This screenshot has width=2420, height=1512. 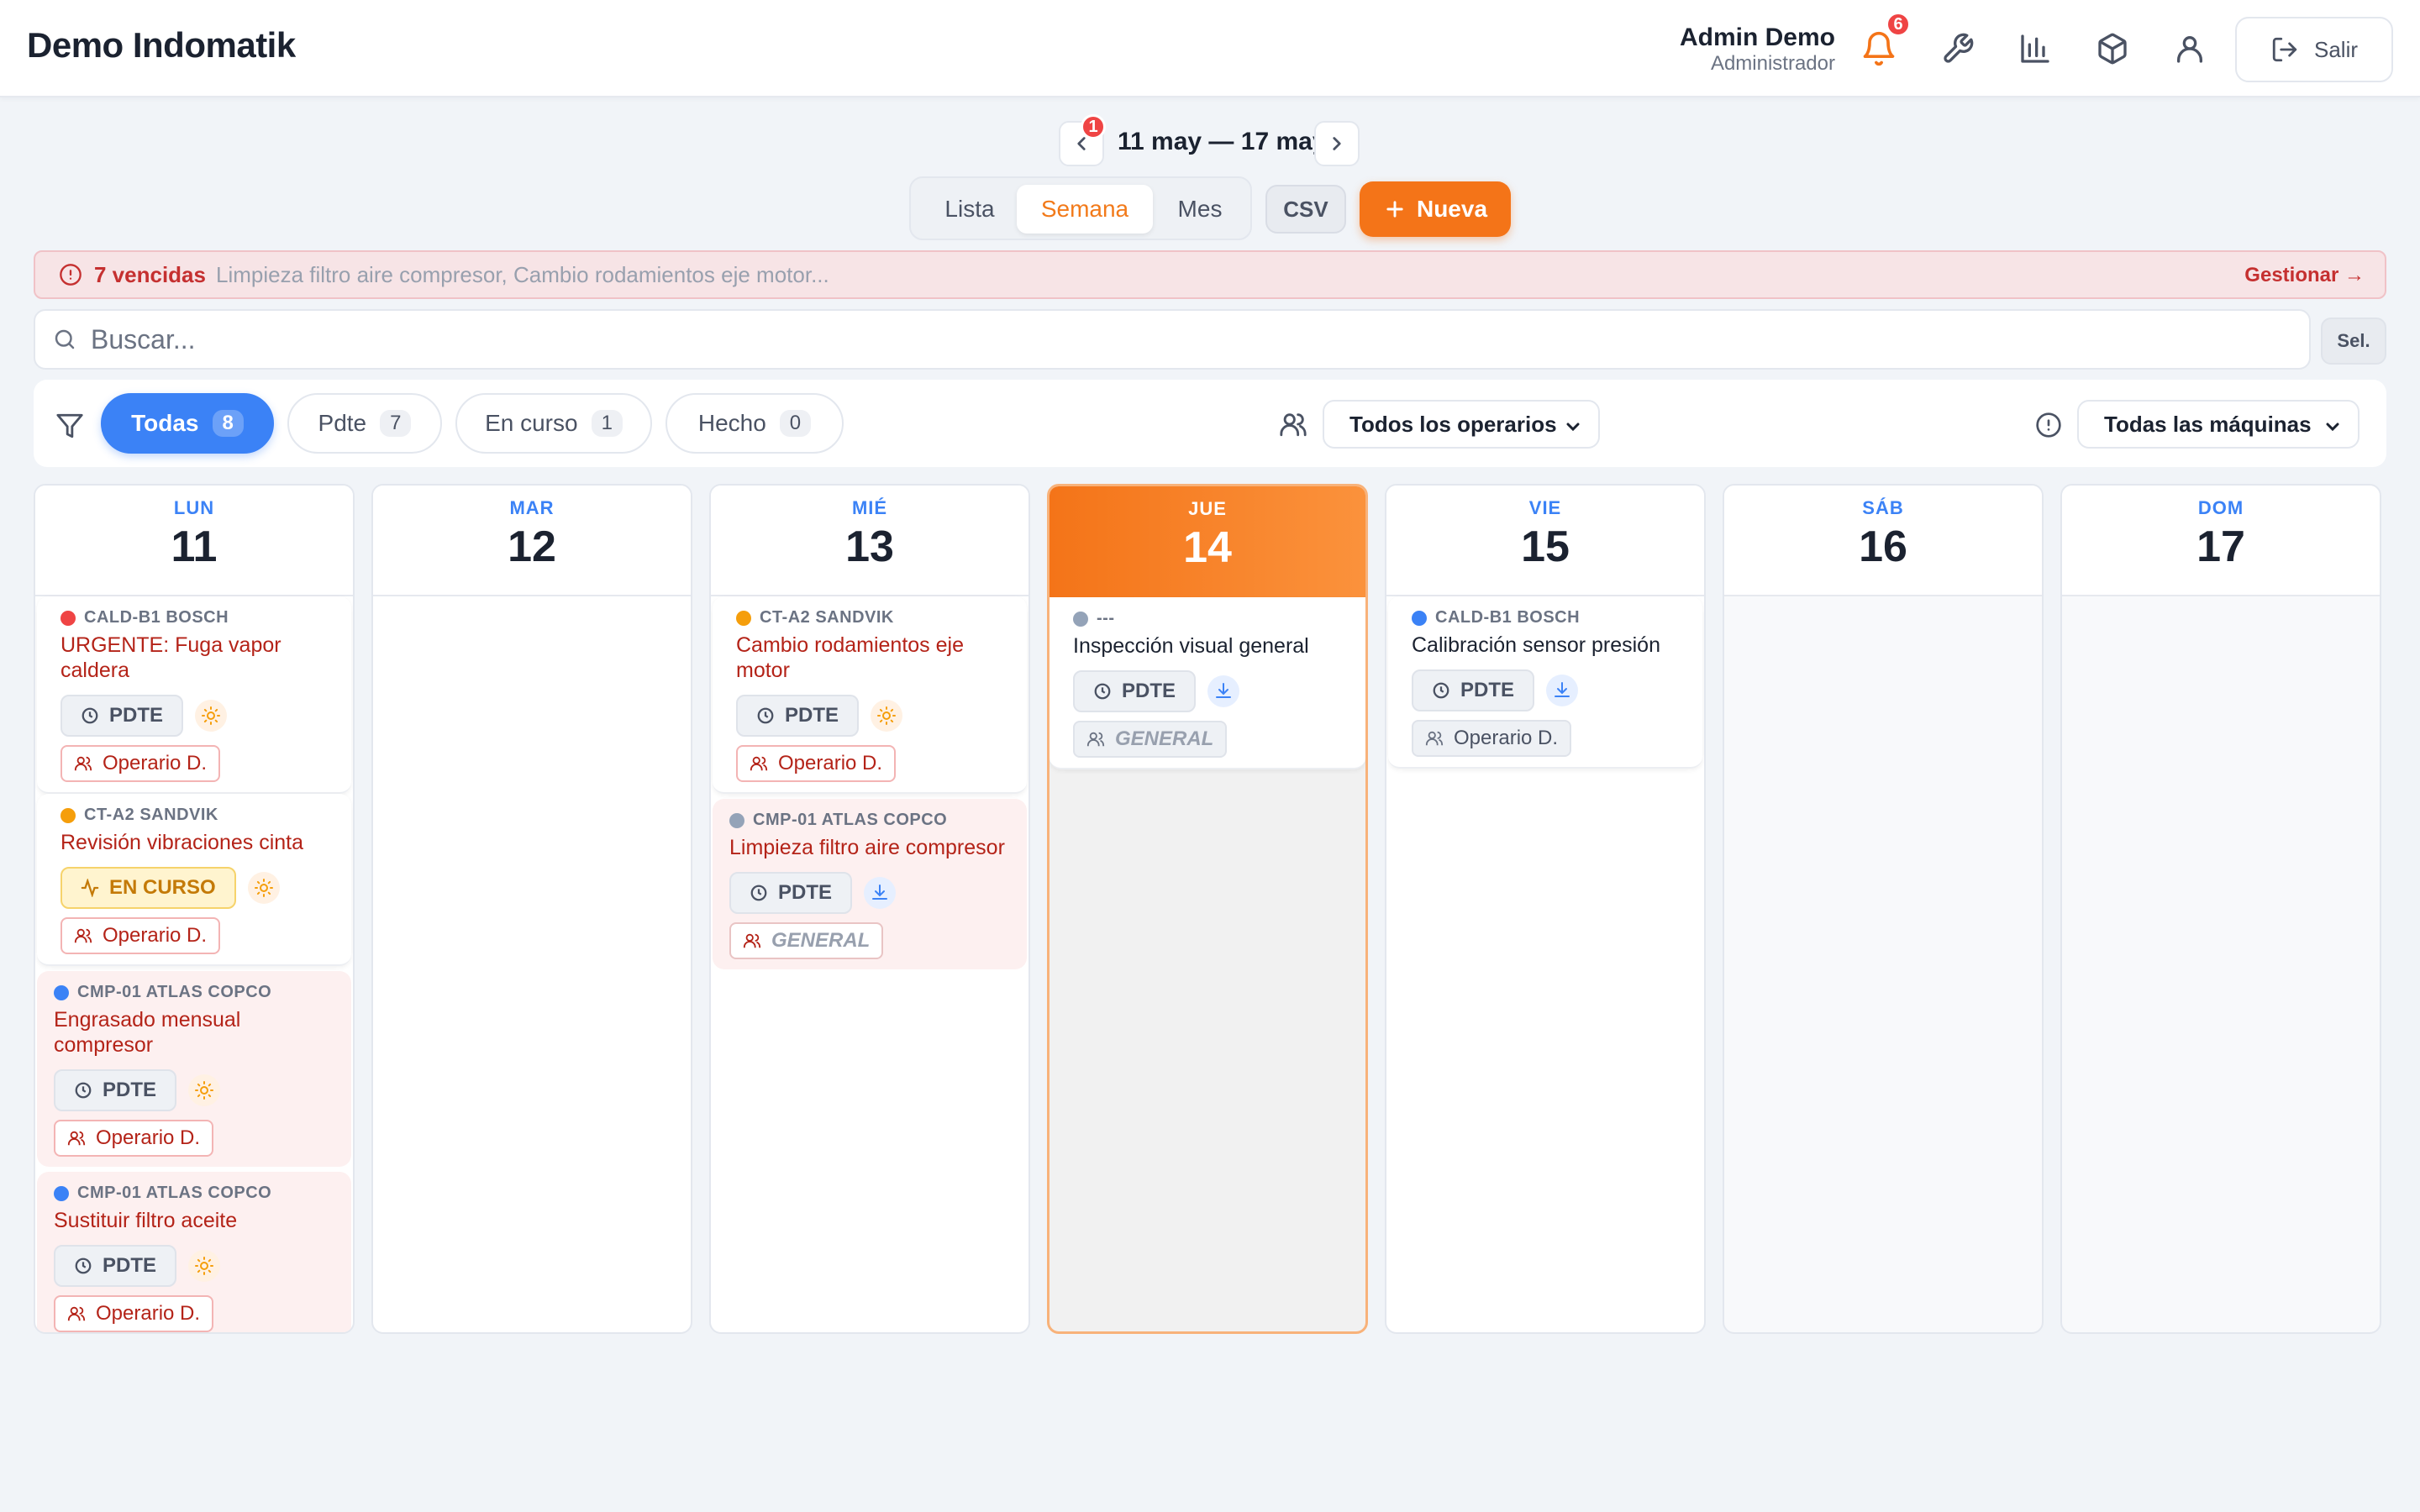 I want to click on day-name: SÁB, so click(x=1883, y=507).